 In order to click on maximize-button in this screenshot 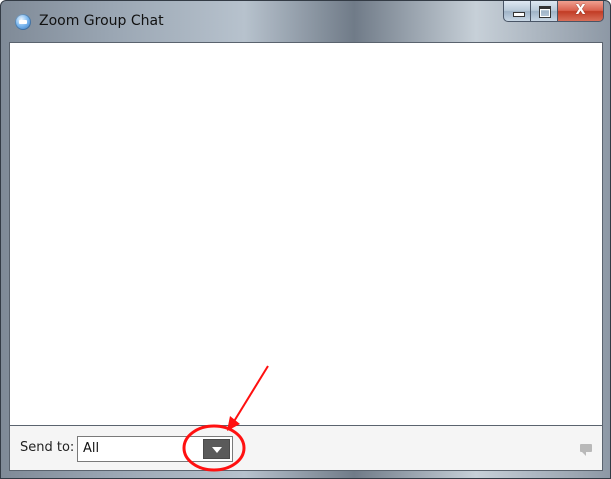, I will do `click(544, 11)`.